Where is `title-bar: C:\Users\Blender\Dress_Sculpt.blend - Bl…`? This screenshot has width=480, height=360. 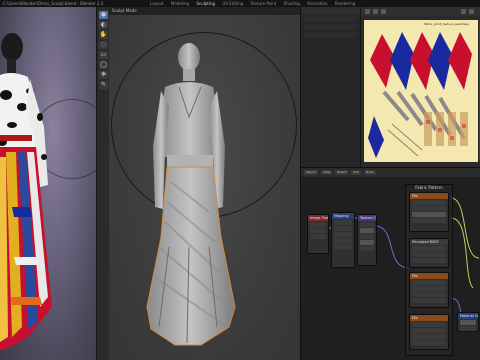 title-bar: C:\Users\Blender\Dress_Sculpt.blend - Bl… is located at coordinates (240, 3).